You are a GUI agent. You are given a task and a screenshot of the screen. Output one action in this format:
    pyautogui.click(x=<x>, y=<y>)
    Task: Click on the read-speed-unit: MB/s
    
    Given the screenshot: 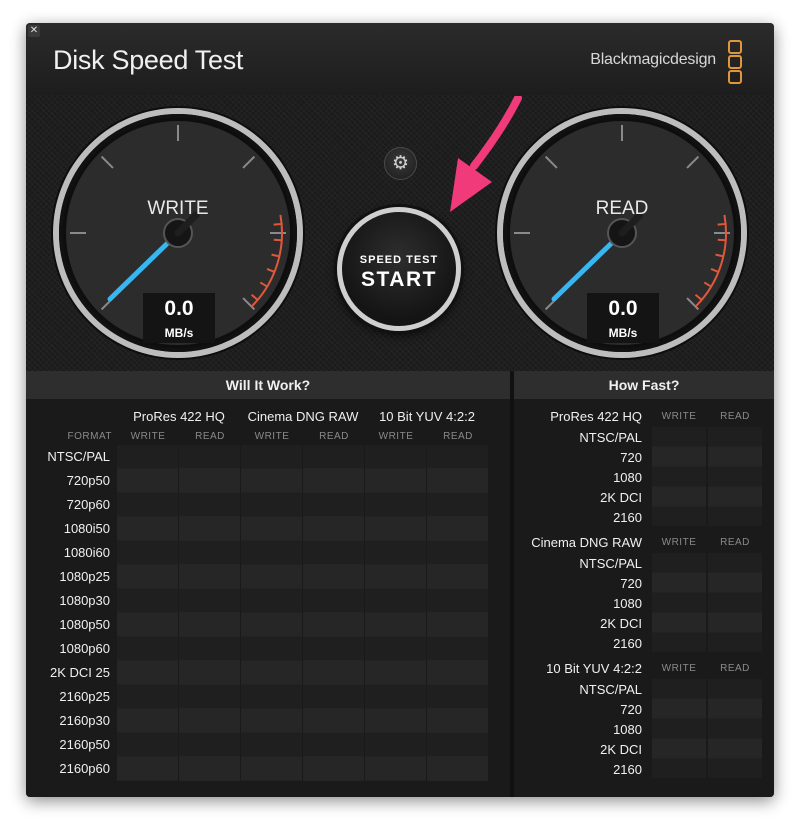 What is the action you would take?
    pyautogui.click(x=623, y=333)
    